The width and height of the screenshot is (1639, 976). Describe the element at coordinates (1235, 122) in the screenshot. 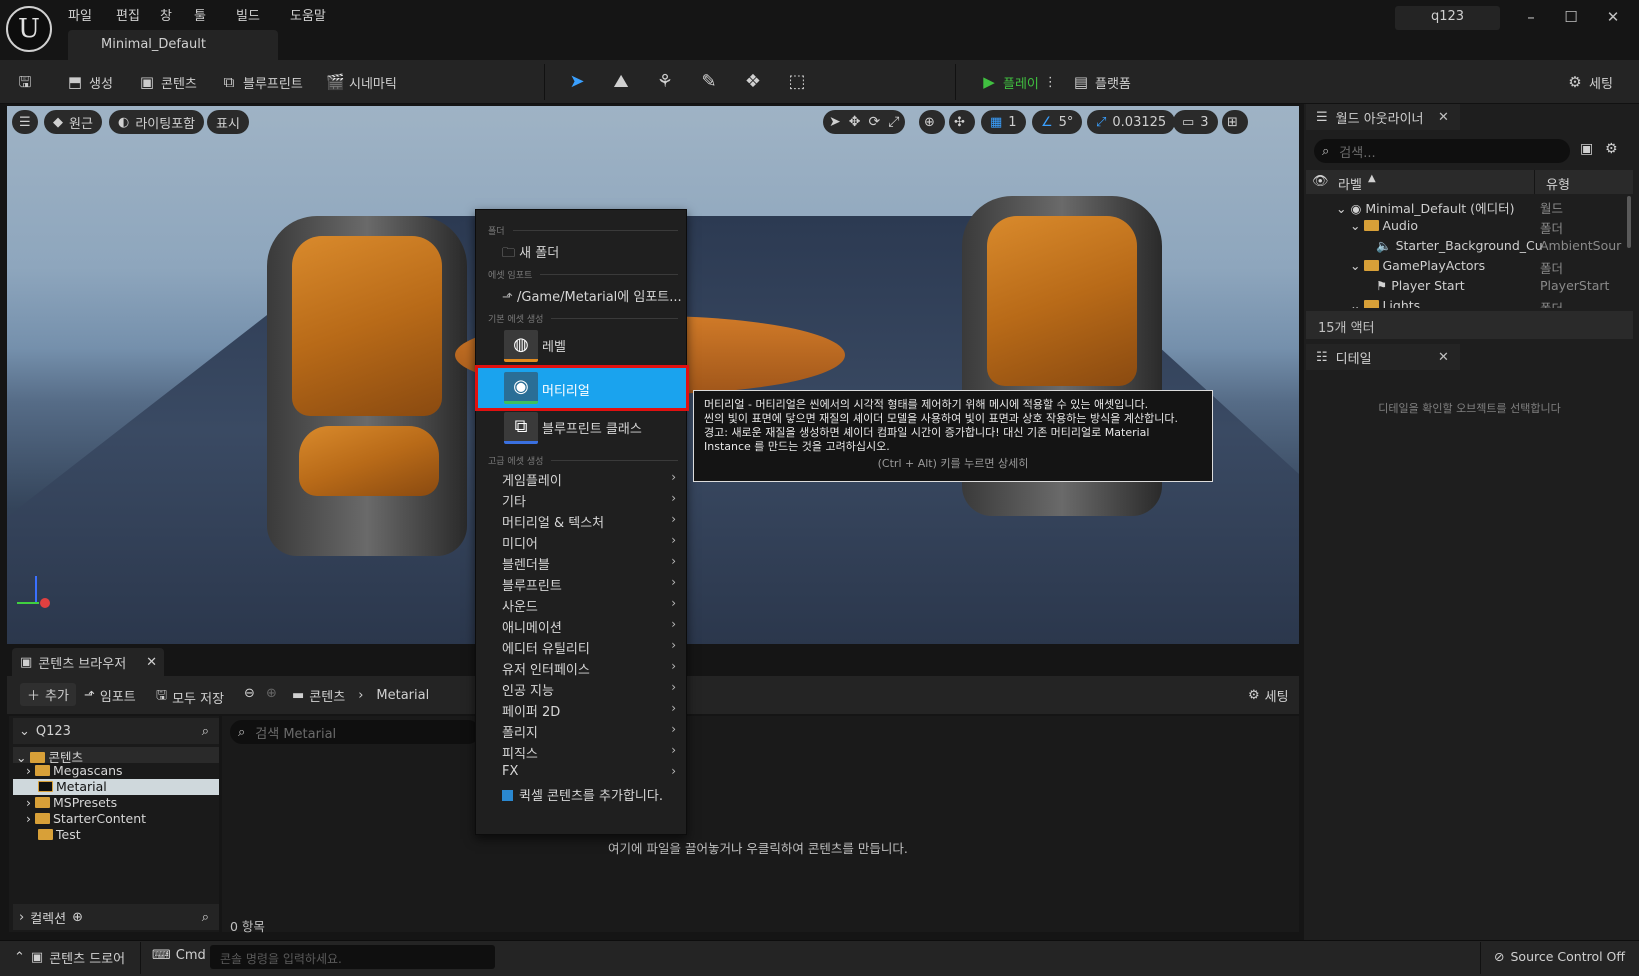

I see `viewport-layout-button: ⊞` at that location.